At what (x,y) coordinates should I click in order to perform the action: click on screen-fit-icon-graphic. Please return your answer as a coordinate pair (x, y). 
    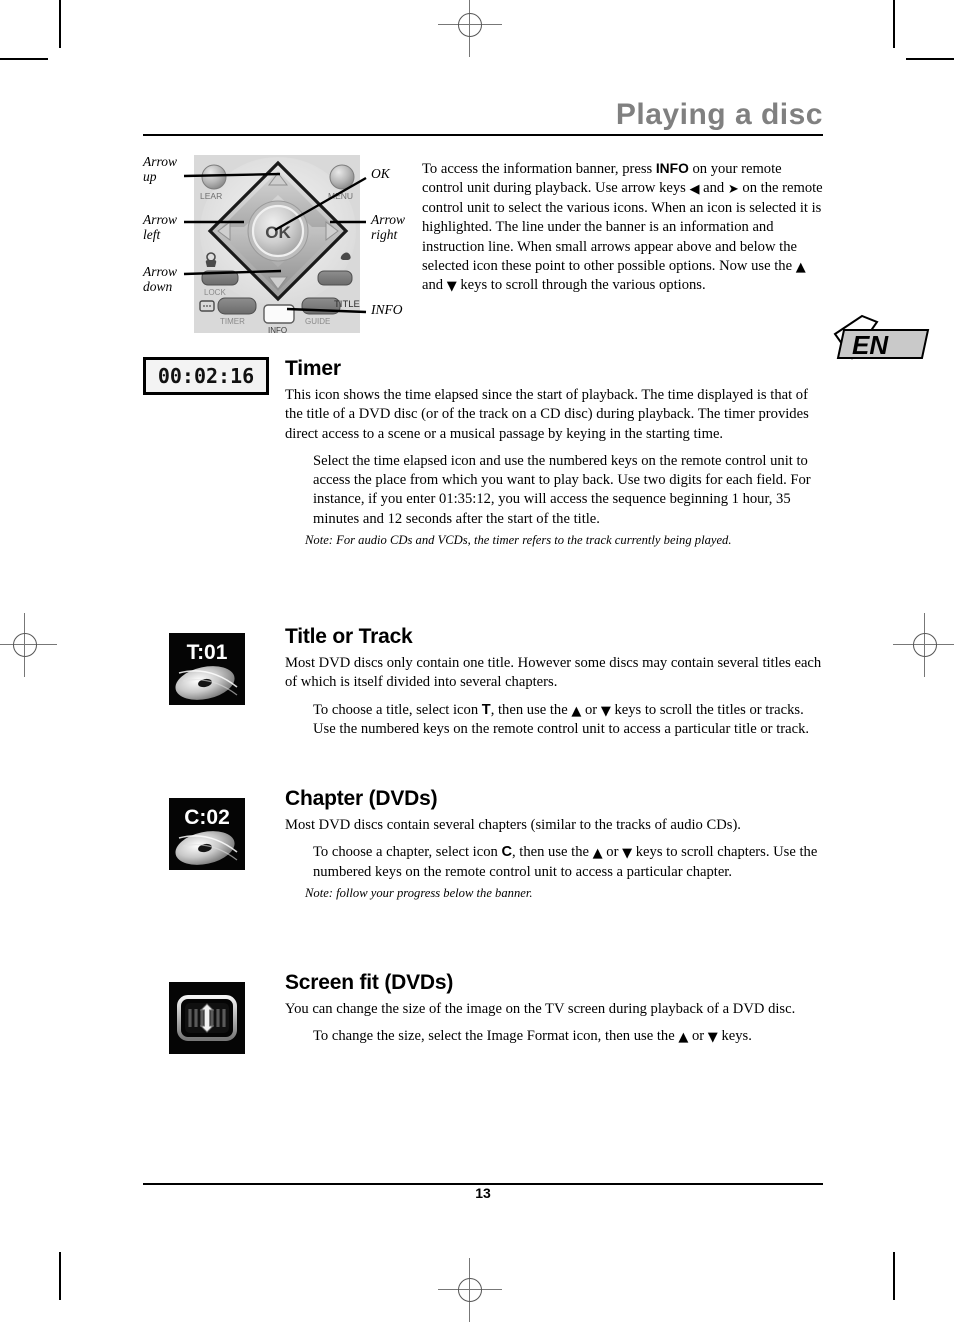
    Looking at the image, I should click on (207, 1018).